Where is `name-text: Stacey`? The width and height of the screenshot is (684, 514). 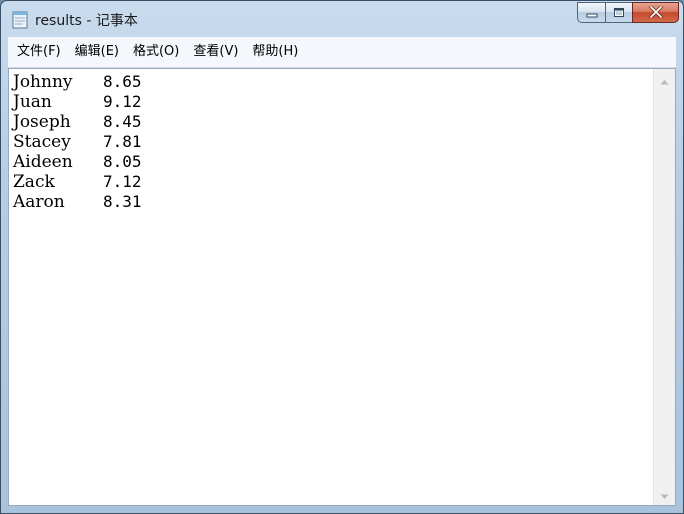 name-text: Stacey is located at coordinates (42, 142).